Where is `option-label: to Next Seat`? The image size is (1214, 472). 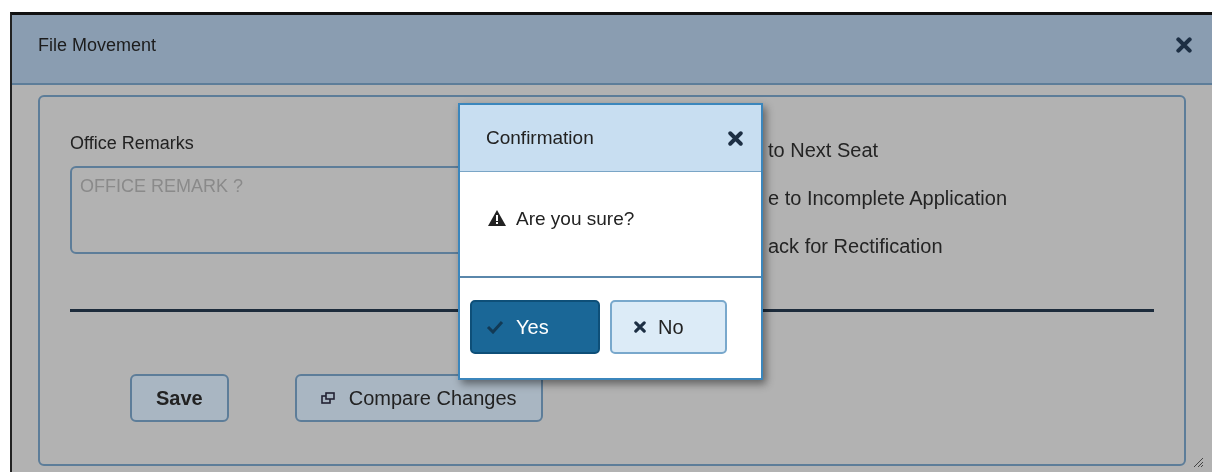 option-label: to Next Seat is located at coordinates (824, 150).